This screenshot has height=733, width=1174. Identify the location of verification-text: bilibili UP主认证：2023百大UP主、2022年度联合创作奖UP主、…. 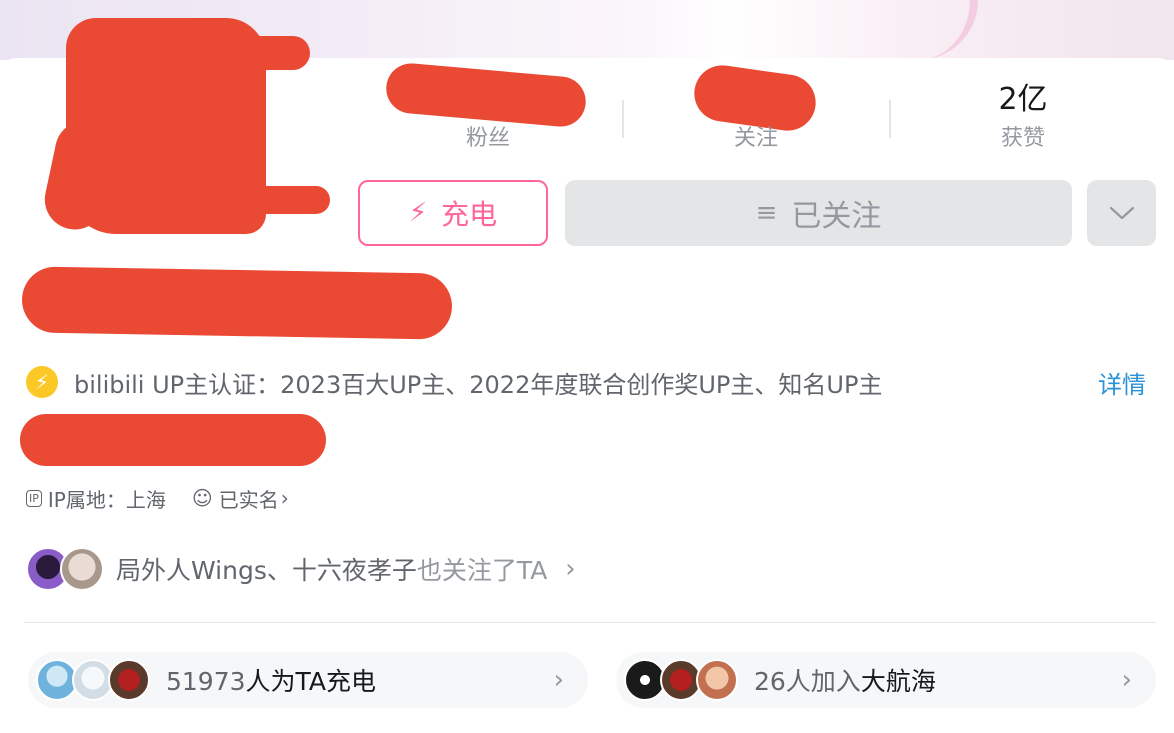
(478, 384).